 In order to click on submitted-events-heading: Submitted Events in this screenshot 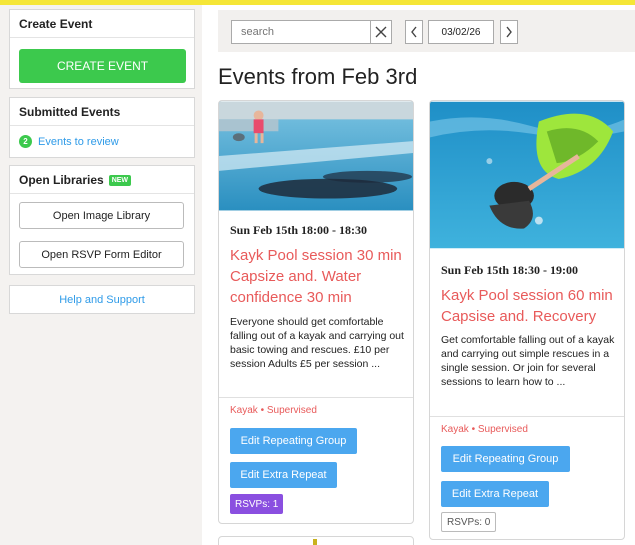, I will do `click(102, 112)`.